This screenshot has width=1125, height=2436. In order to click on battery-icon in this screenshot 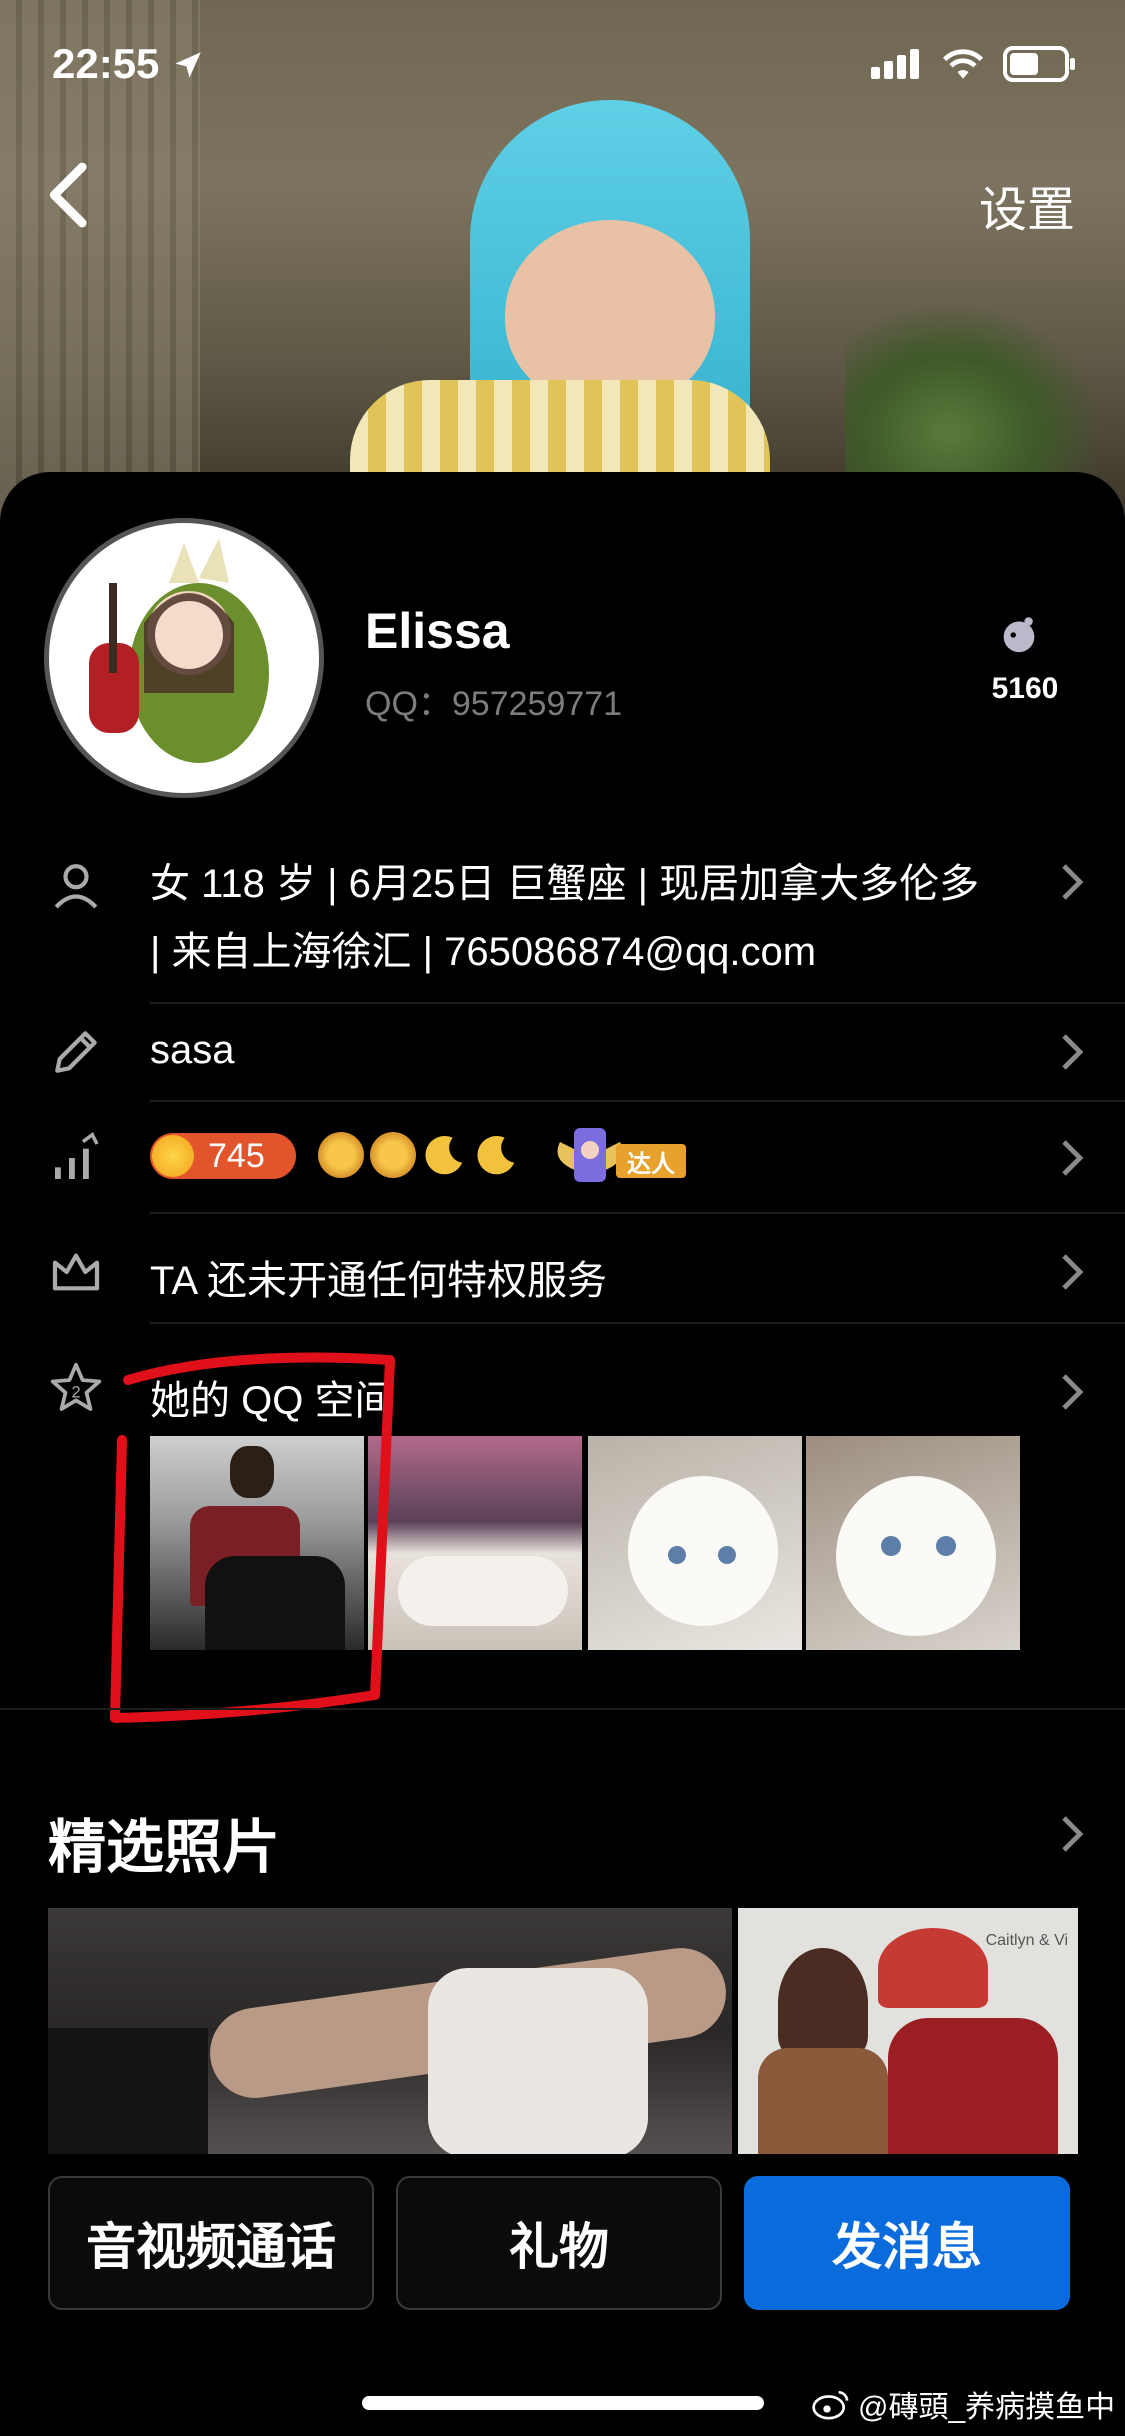, I will do `click(1039, 64)`.